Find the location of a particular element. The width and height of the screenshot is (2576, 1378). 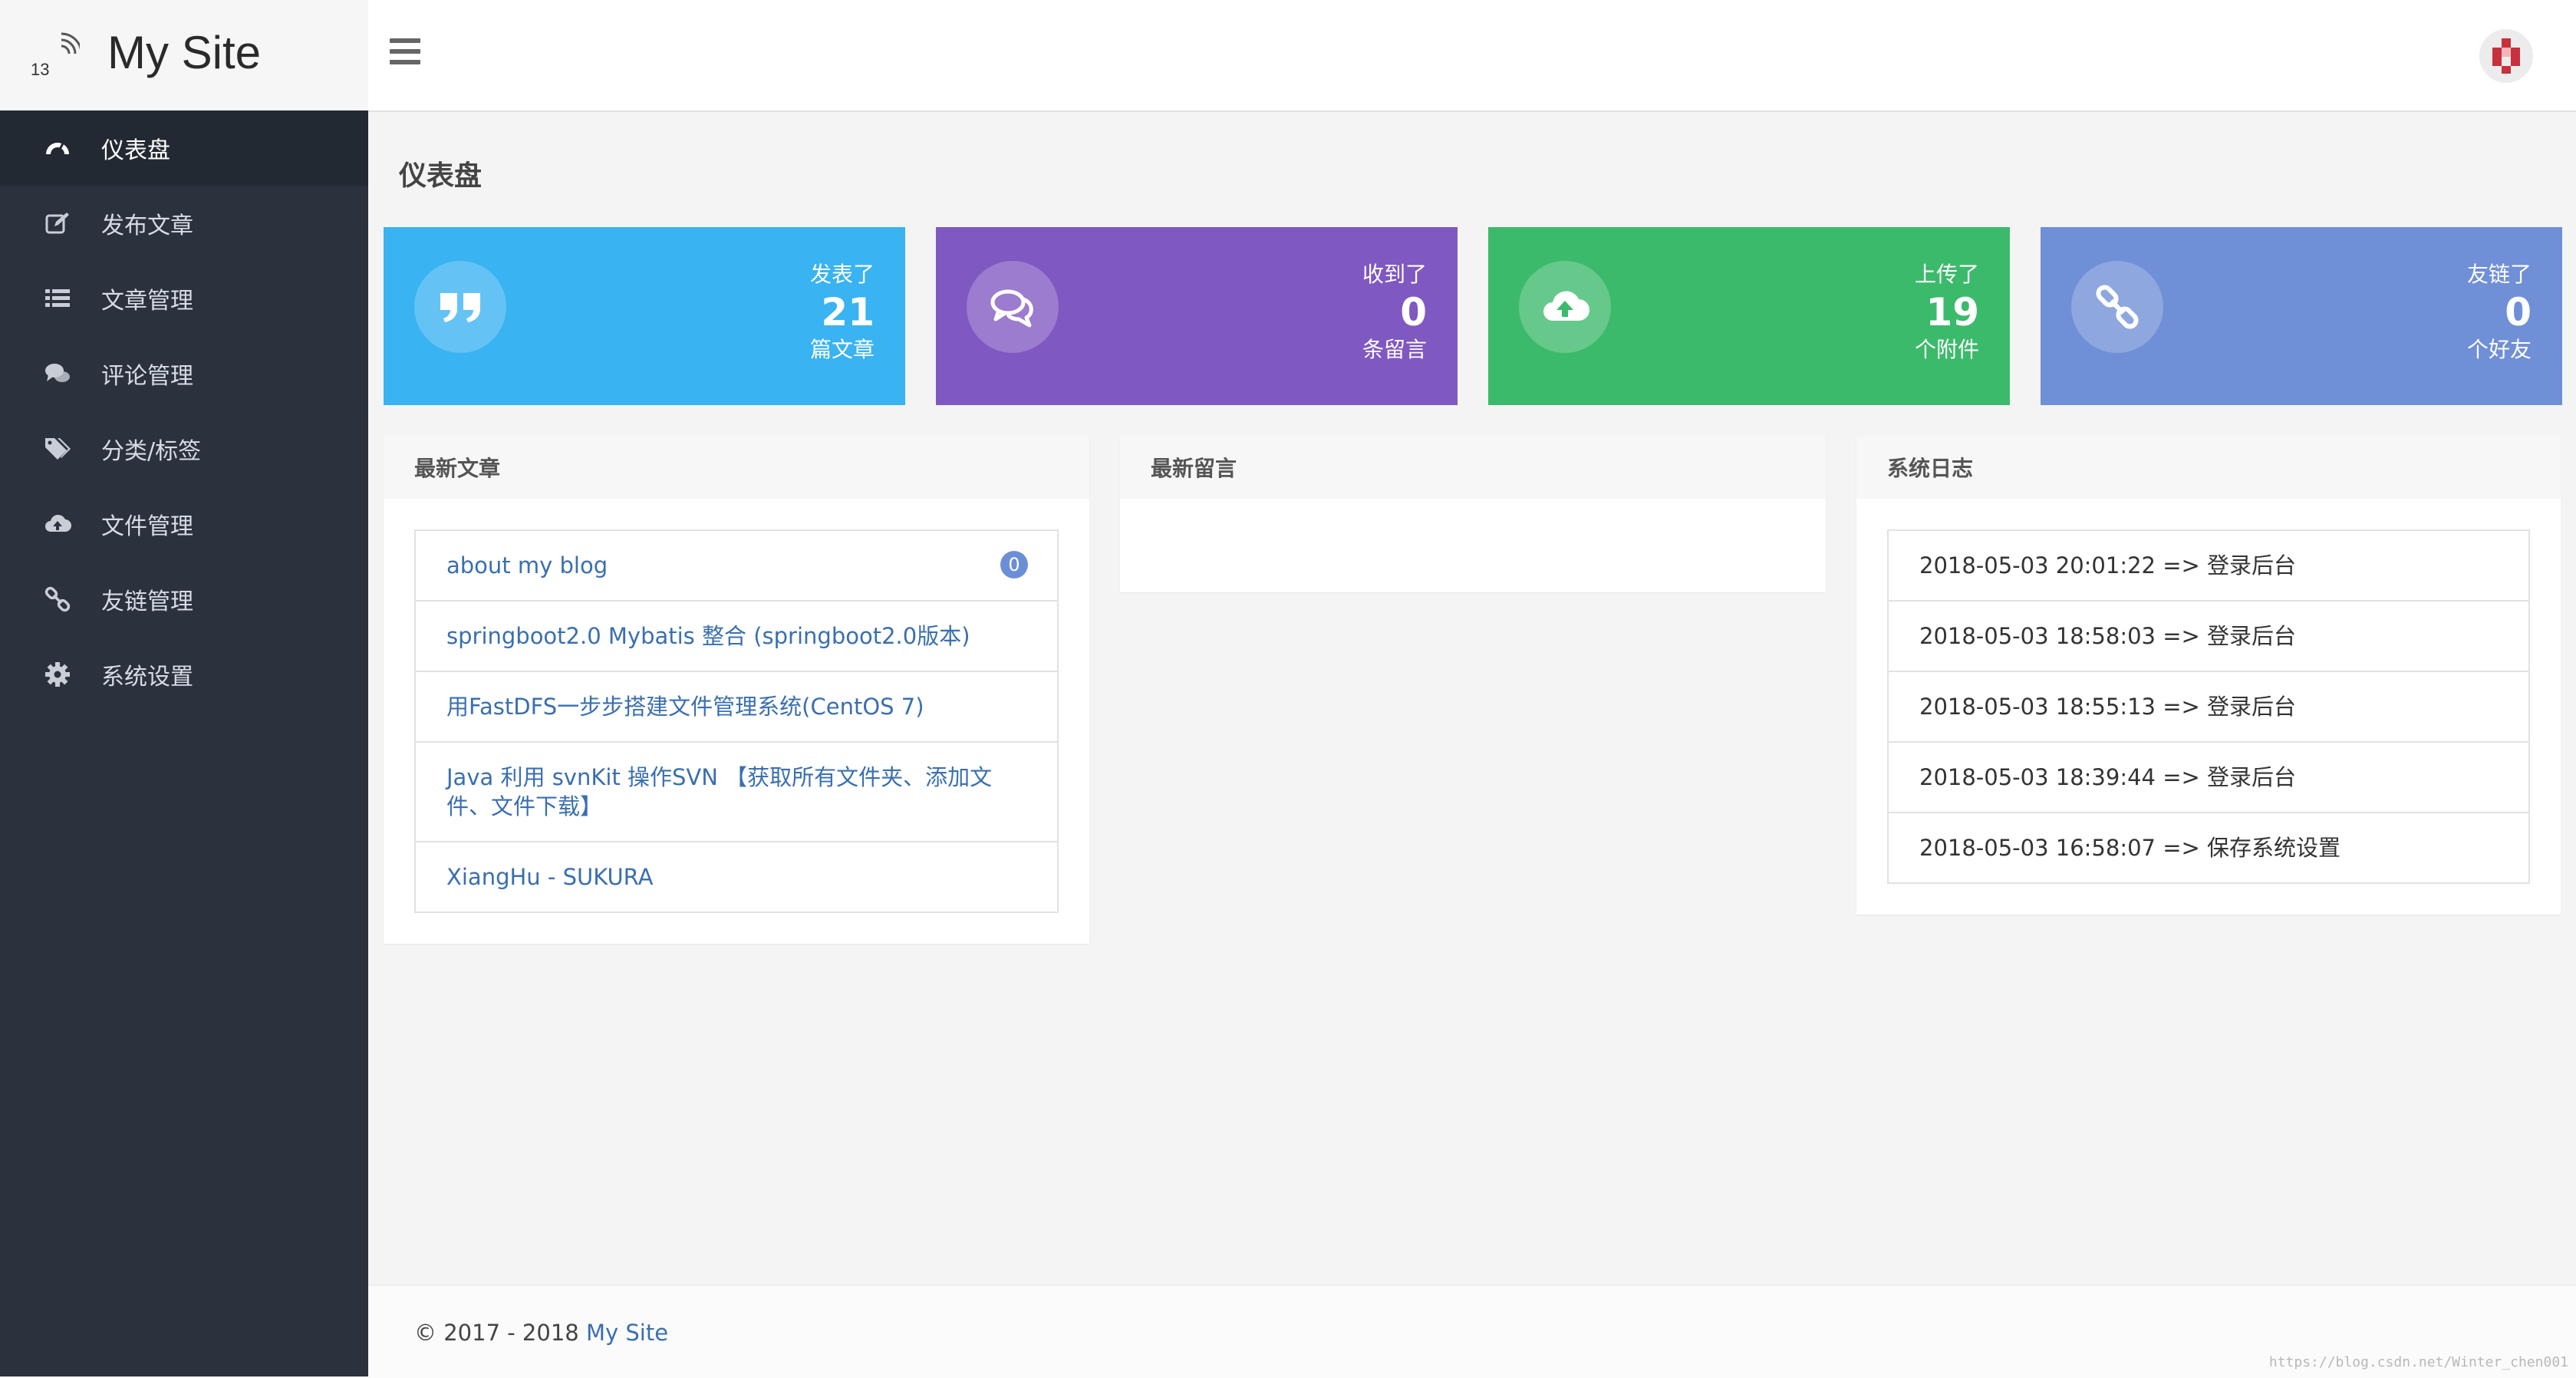

stat-value: 19 is located at coordinates (1952, 312).